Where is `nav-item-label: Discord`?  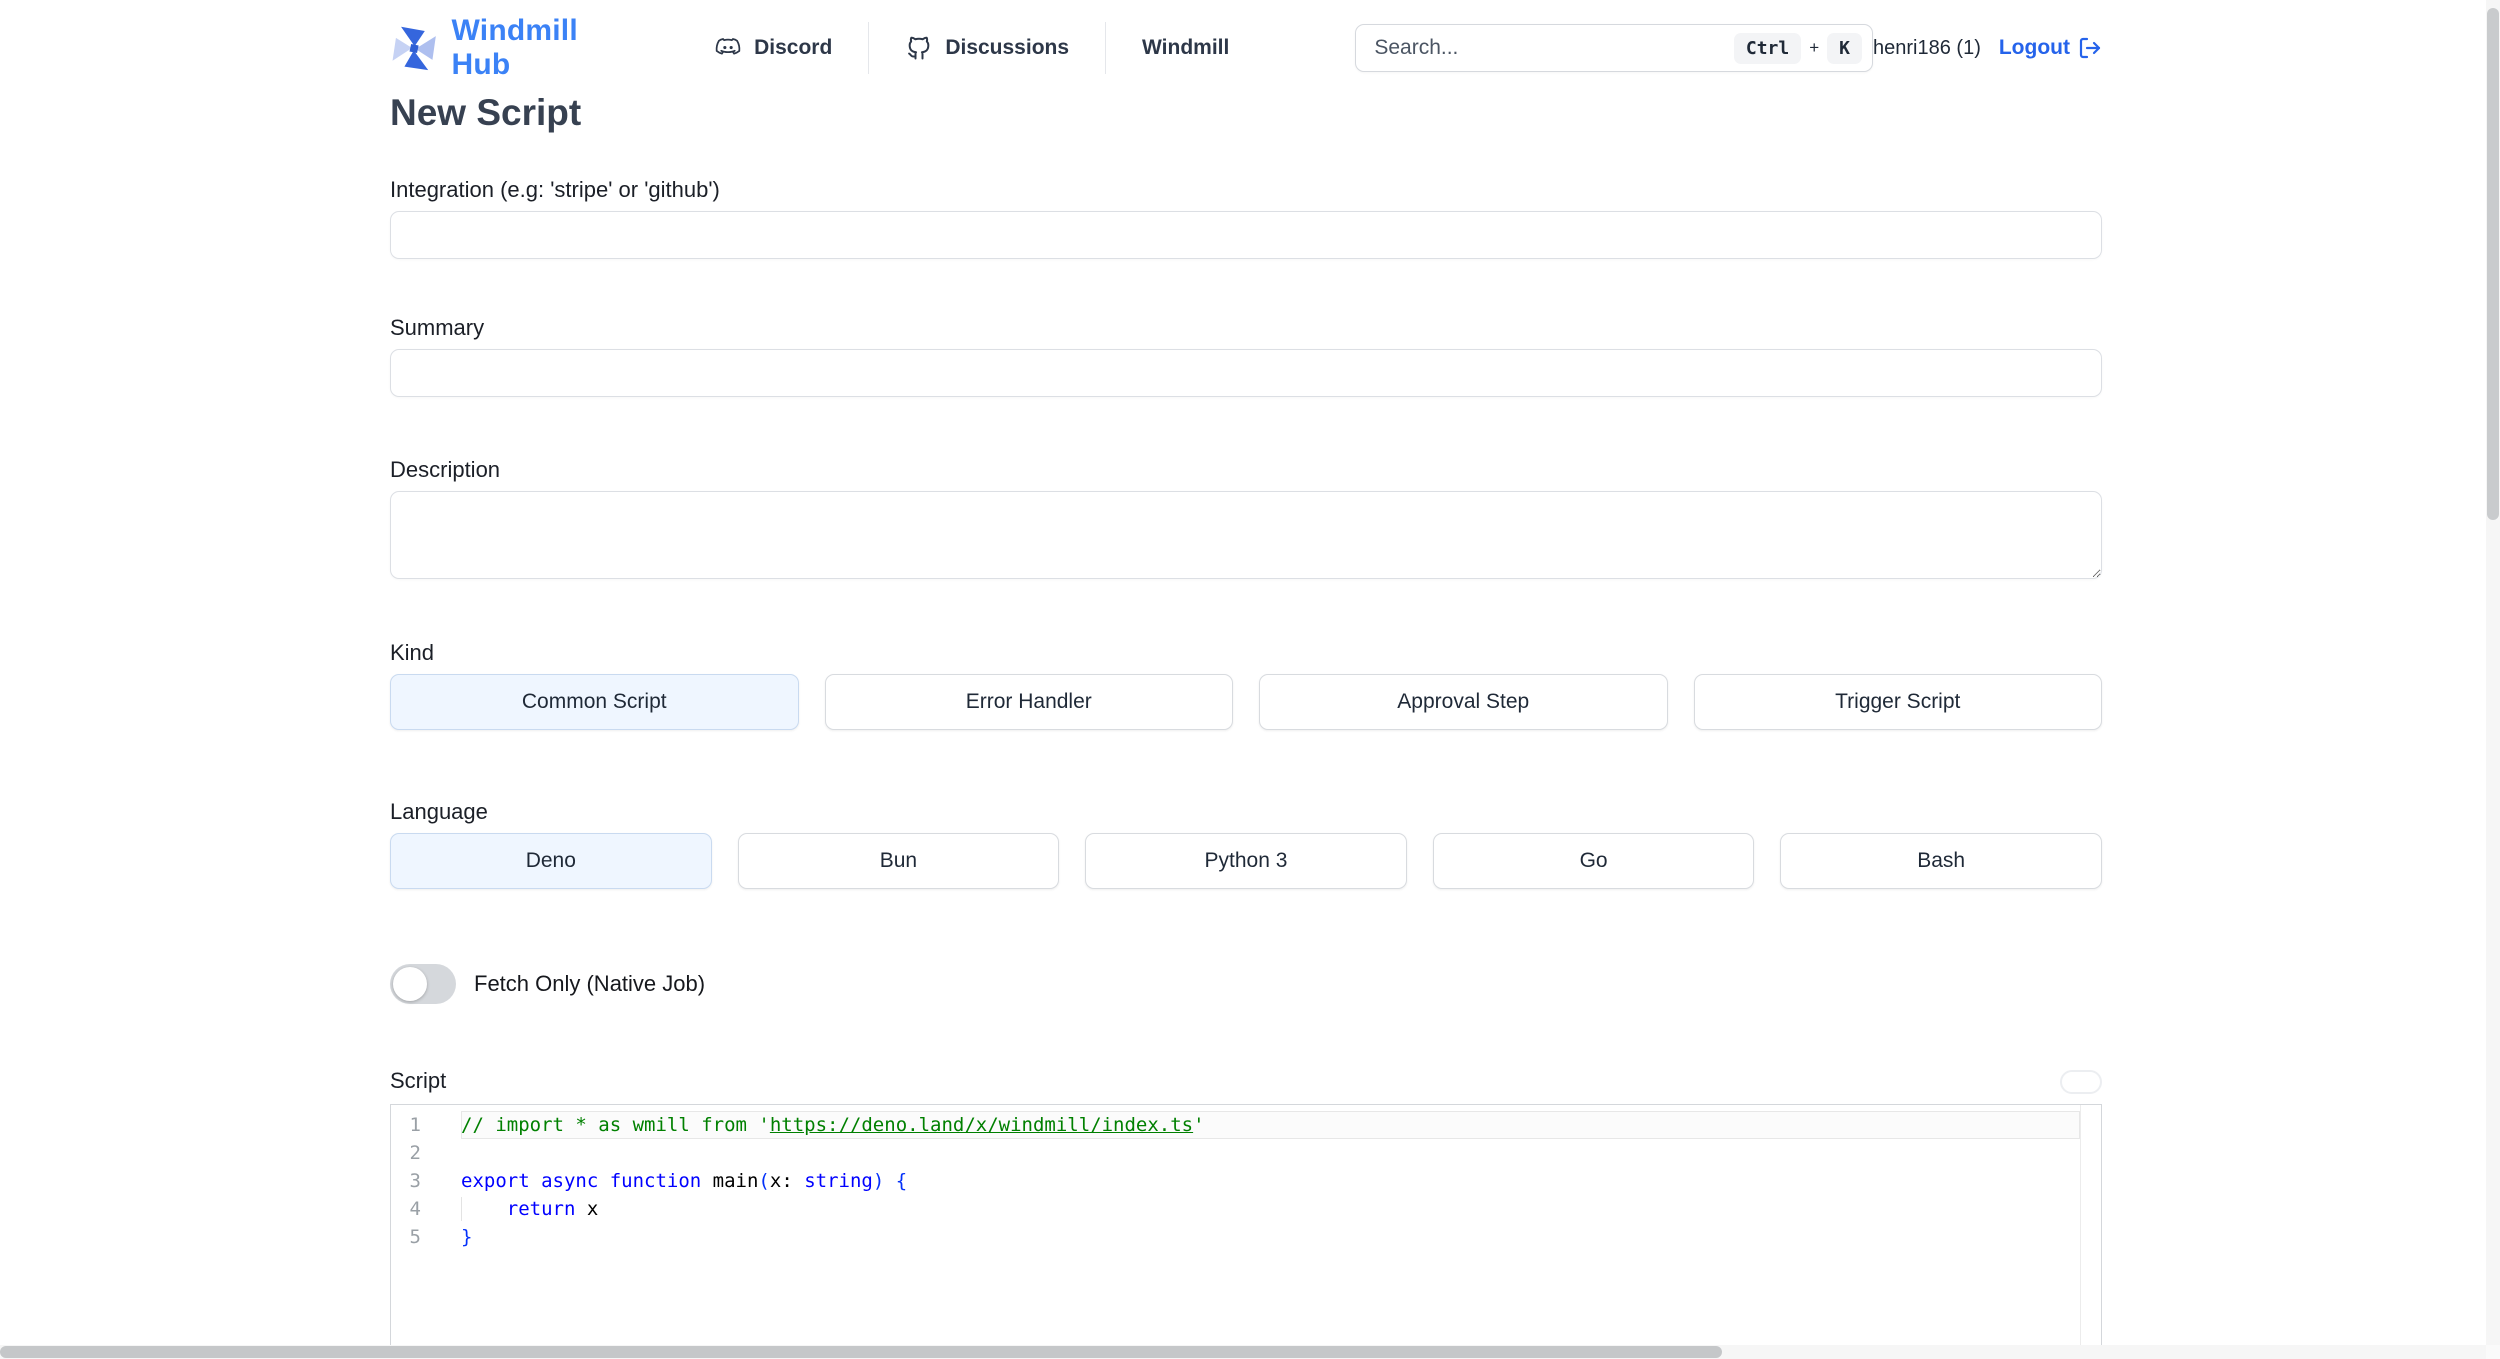 nav-item-label: Discord is located at coordinates (793, 47).